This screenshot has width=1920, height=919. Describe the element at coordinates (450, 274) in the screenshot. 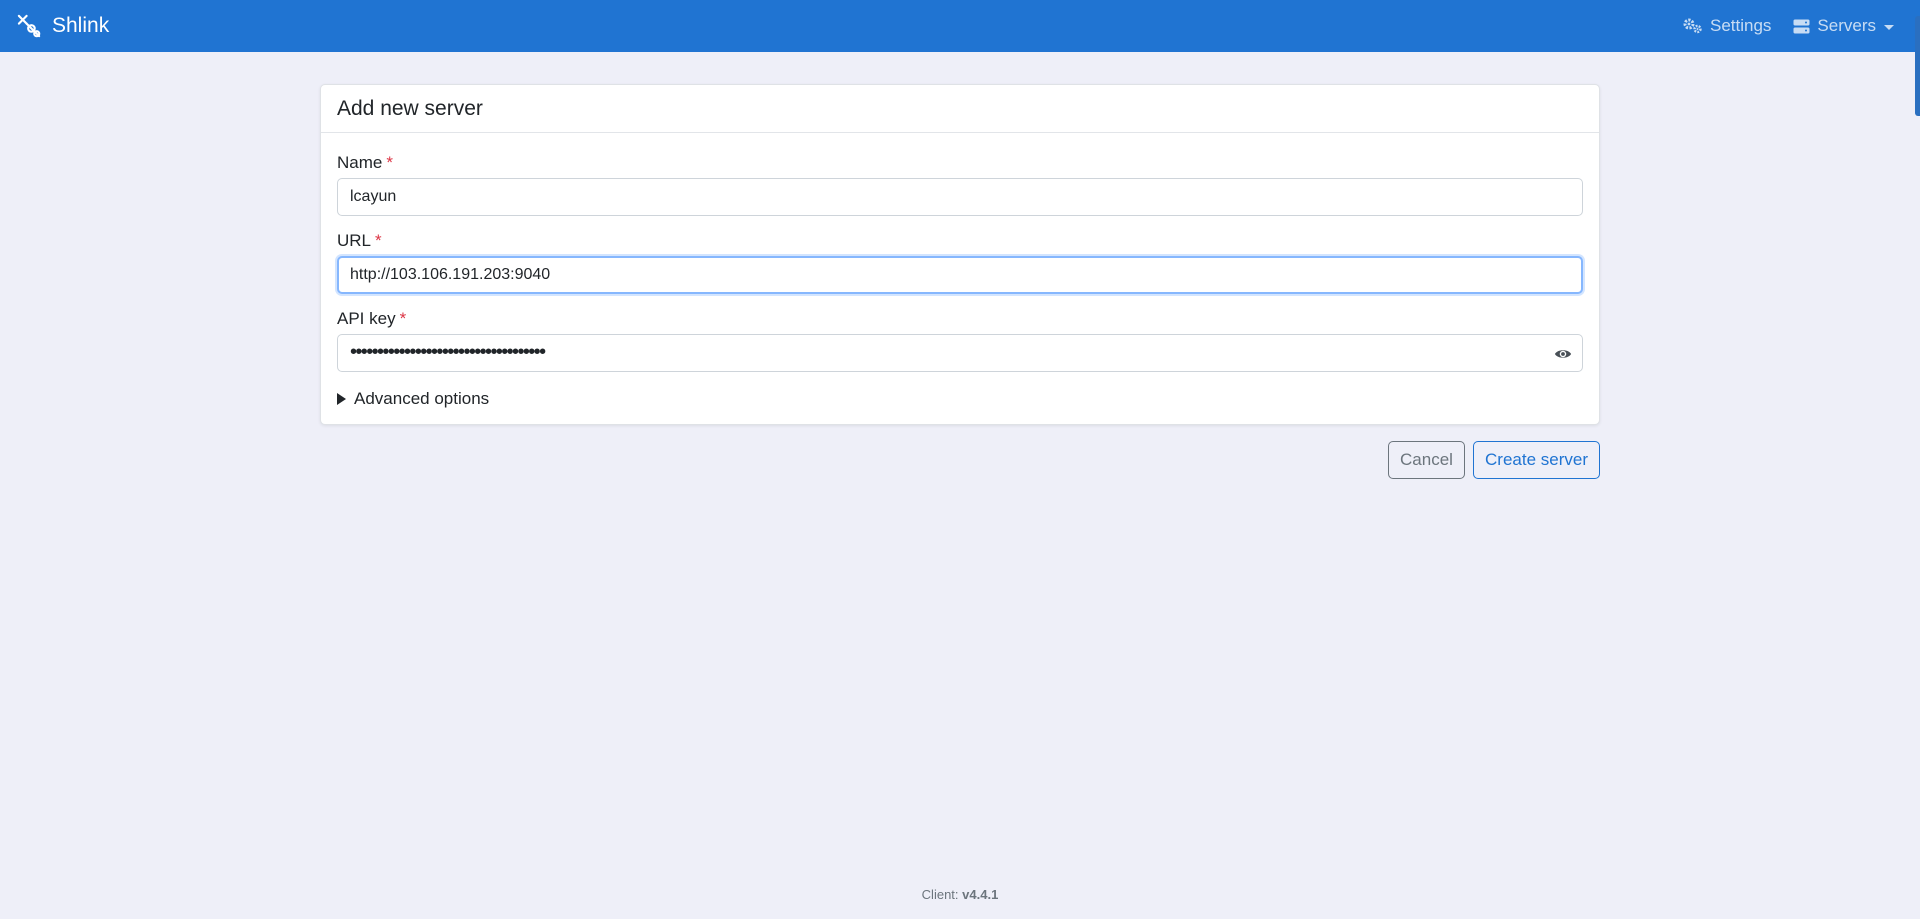

I see `url-input-value: http://103.106.191.203:9040` at that location.